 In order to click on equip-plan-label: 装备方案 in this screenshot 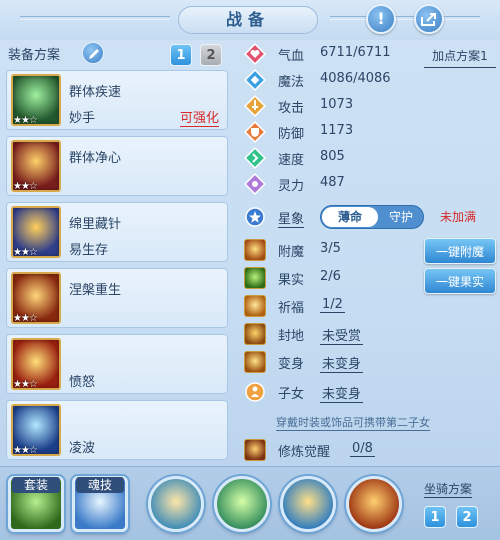, I will do `click(34, 55)`.